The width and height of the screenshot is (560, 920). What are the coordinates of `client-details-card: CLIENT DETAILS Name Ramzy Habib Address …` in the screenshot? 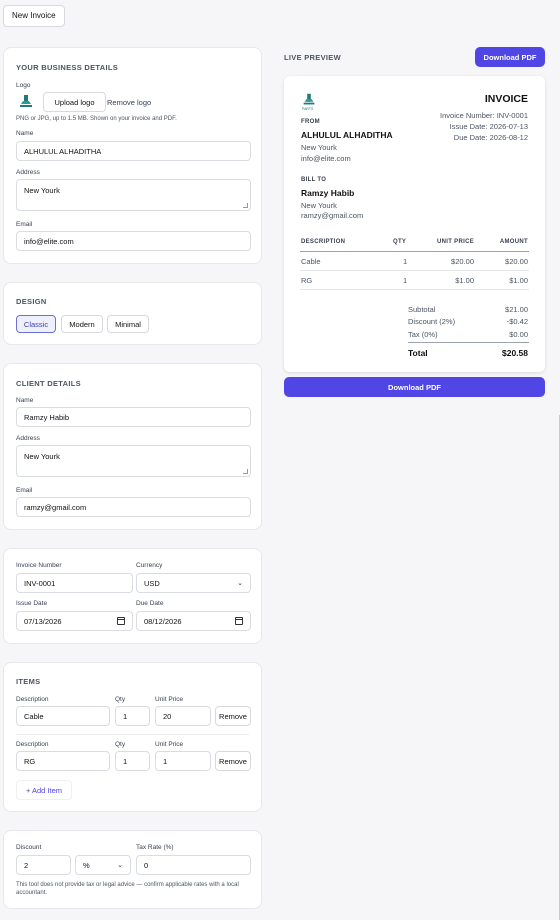 It's located at (132, 446).